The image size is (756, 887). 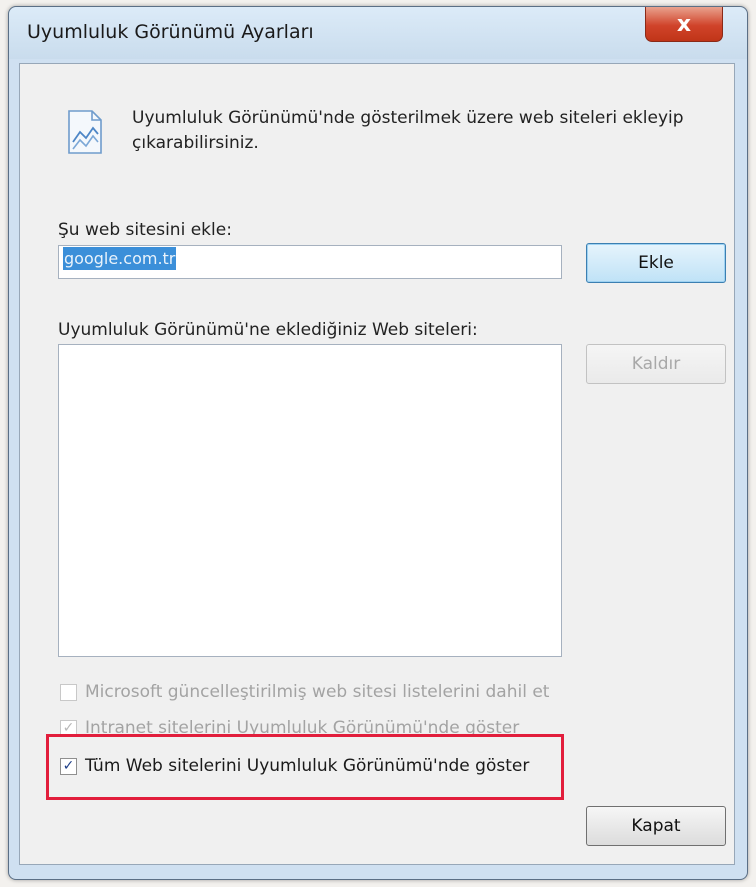 I want to click on add-site-input: google.com.tr, so click(x=310, y=262).